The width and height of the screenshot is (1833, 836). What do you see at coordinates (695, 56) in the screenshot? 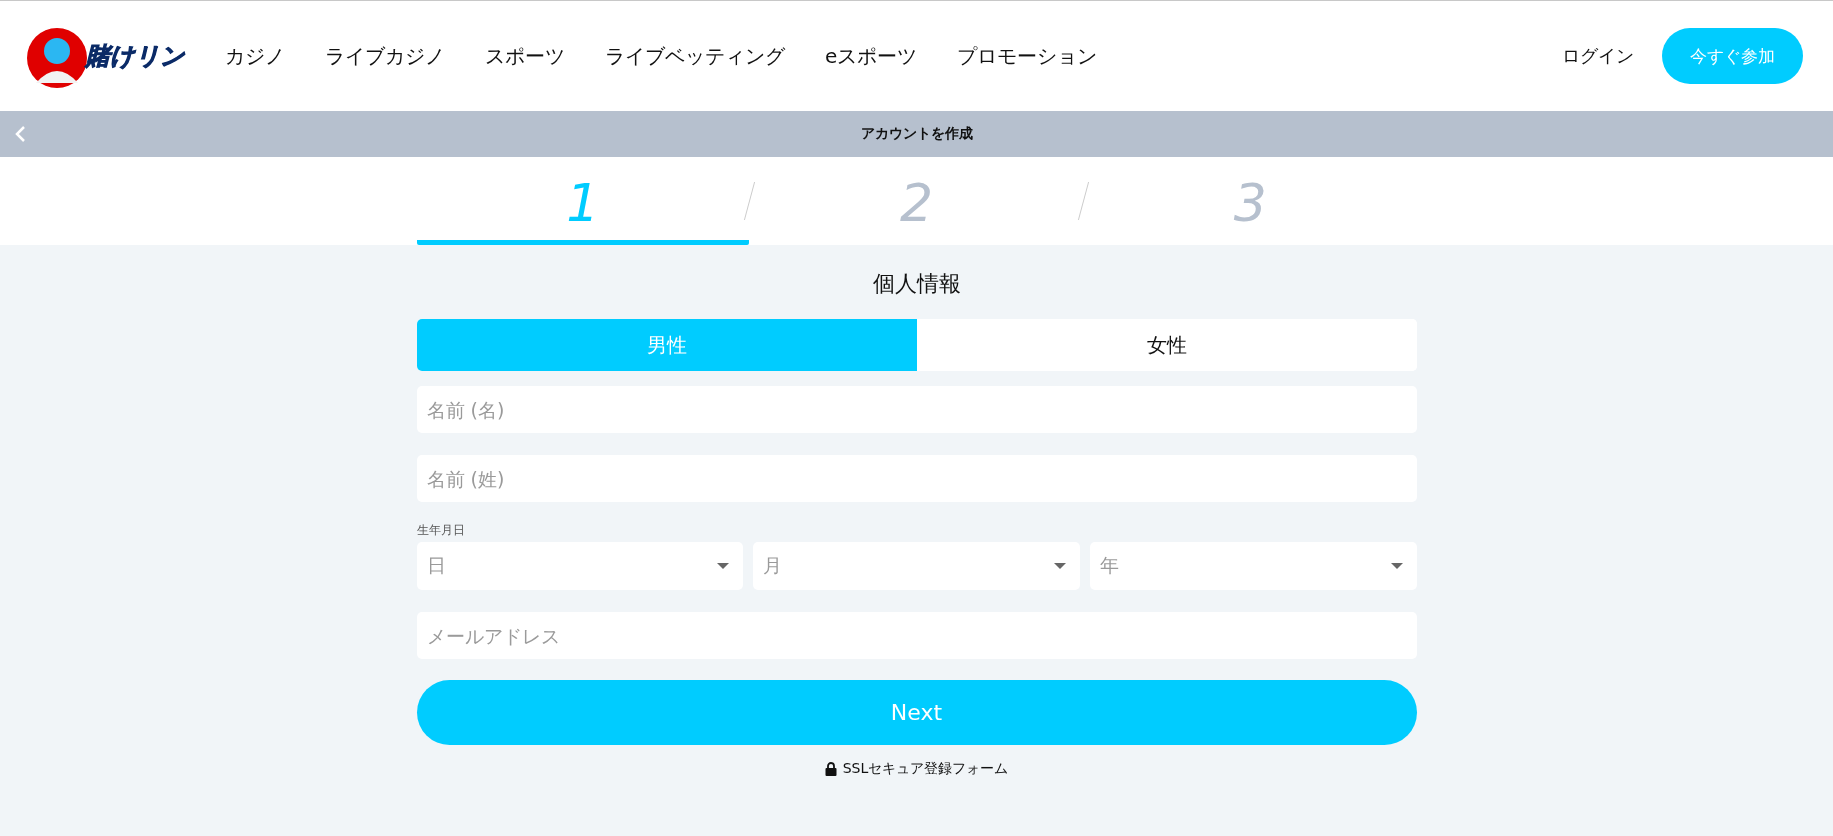
I see `nav-link: ライブベッティング` at bounding box center [695, 56].